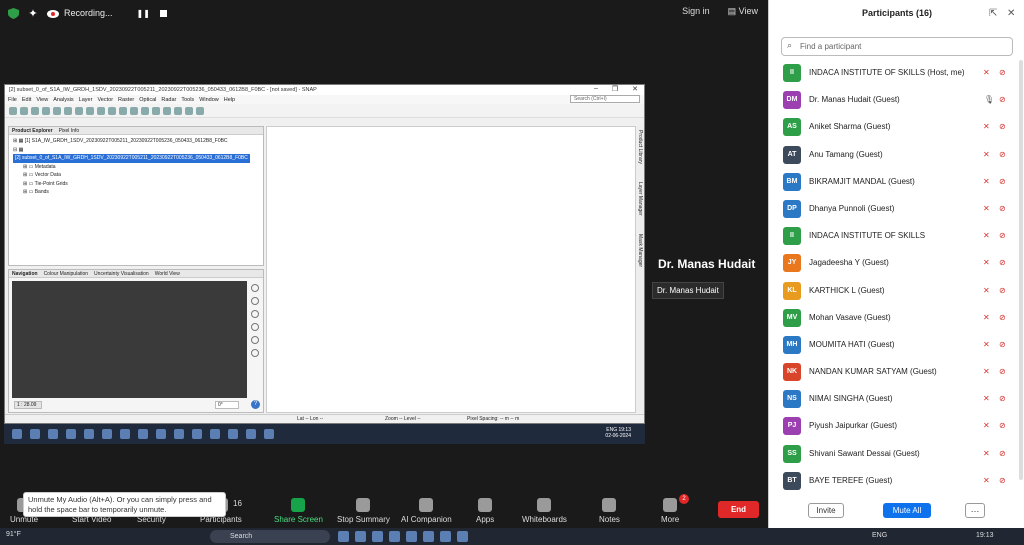  Describe the element at coordinates (893, 208) in the screenshot. I see `participant-row: DP Dhanya Punnoli (Guest) ✕ ⊘` at that location.